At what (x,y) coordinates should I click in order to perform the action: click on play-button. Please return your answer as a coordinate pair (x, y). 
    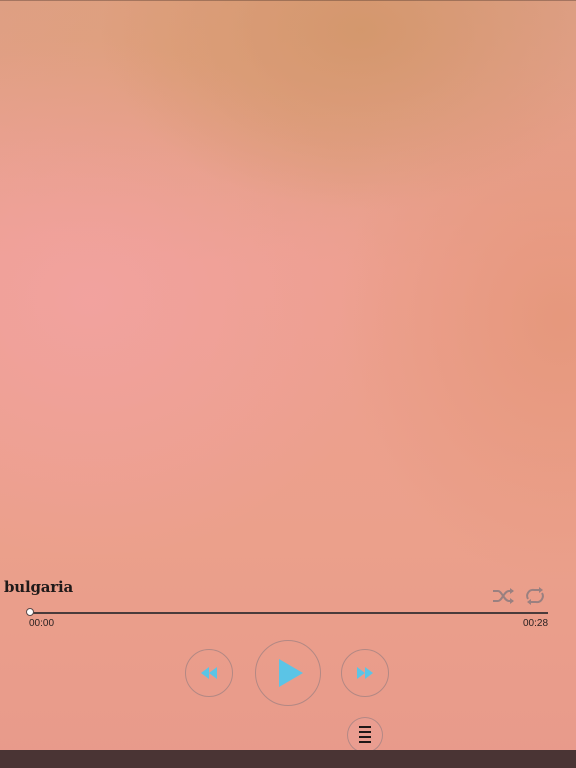
    Looking at the image, I should click on (288, 673).